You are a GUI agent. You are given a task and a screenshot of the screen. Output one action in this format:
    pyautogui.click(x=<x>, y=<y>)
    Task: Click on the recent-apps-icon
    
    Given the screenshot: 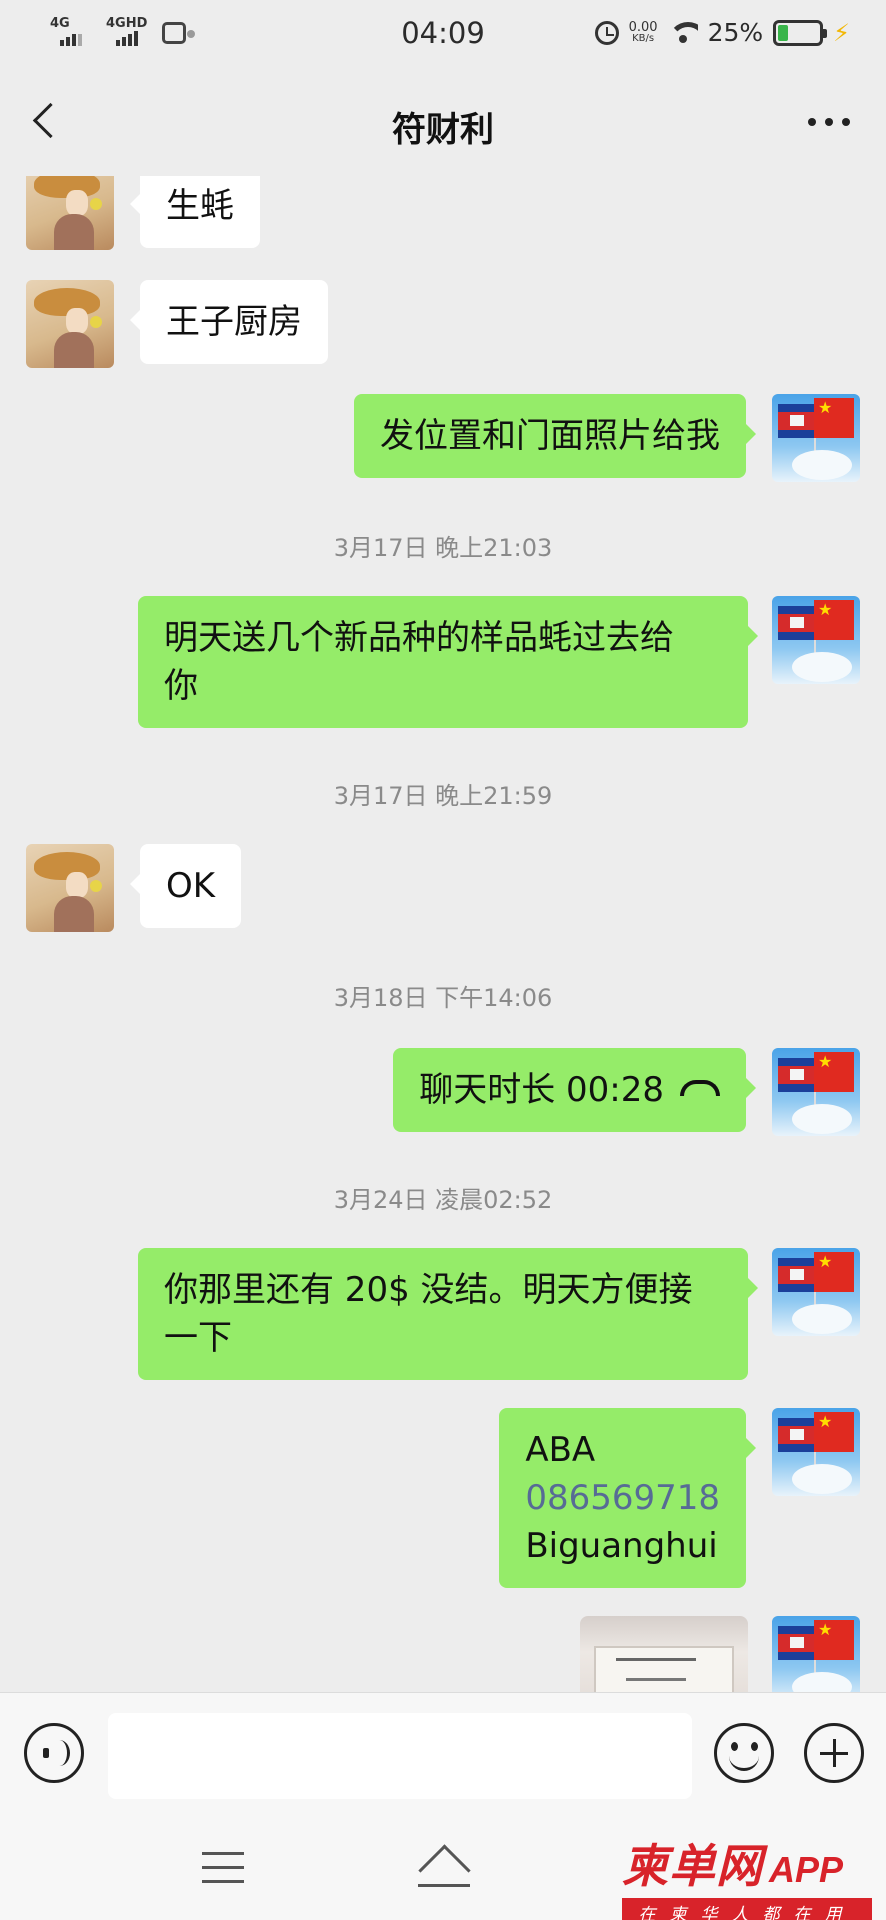 What is the action you would take?
    pyautogui.click(x=223, y=1868)
    